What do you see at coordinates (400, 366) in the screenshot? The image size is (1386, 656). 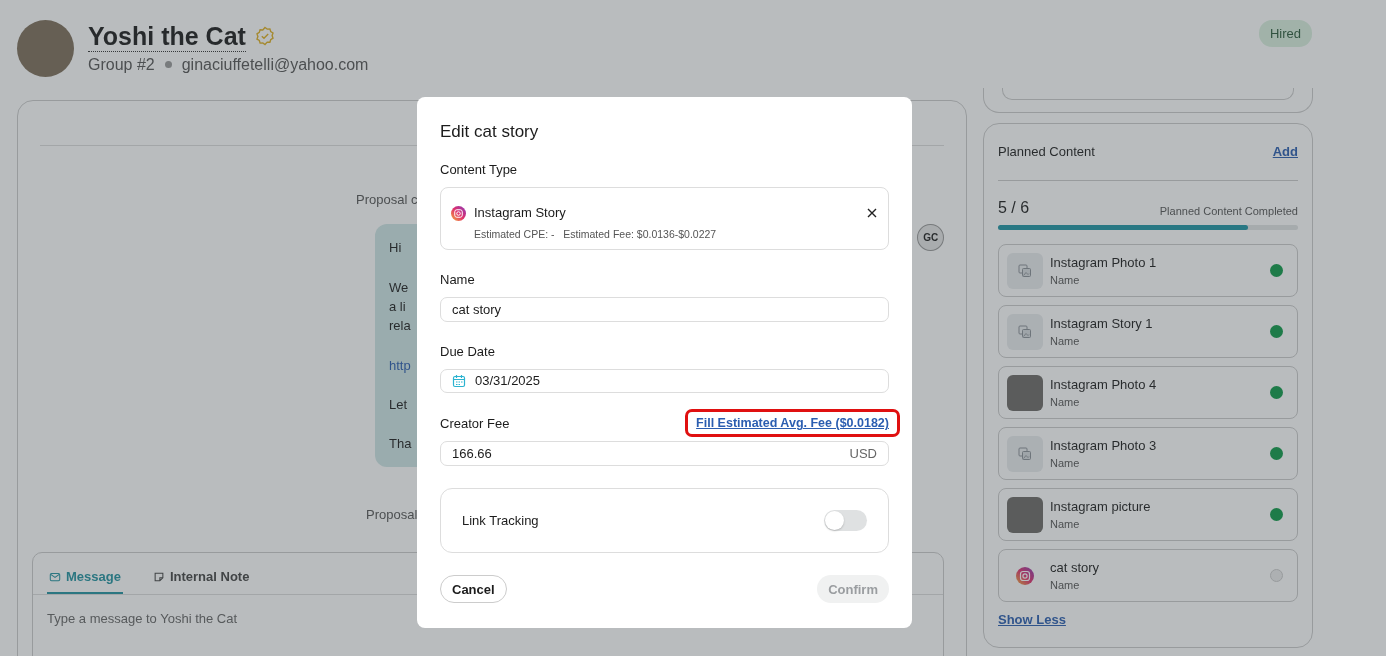 I see `message-line: http` at bounding box center [400, 366].